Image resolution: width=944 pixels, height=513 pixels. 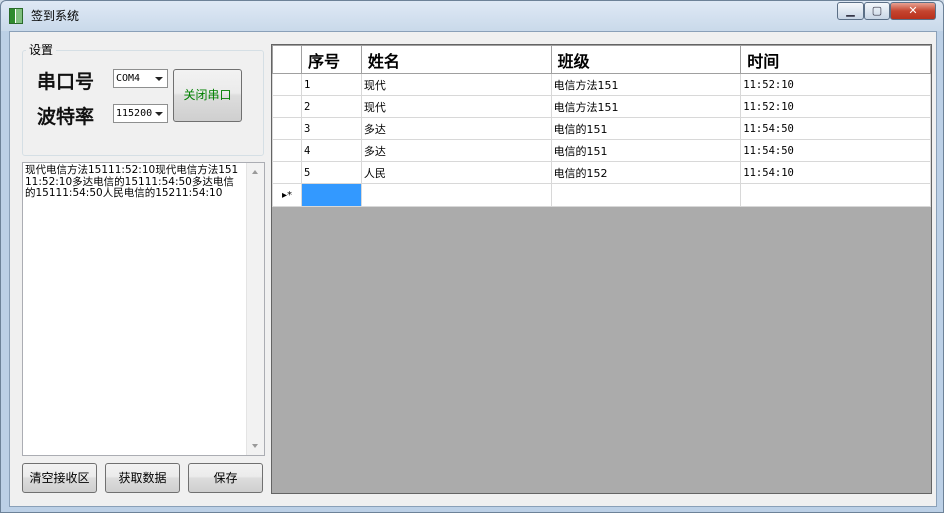 I want to click on clear-button: 清空接收区, so click(x=59, y=478).